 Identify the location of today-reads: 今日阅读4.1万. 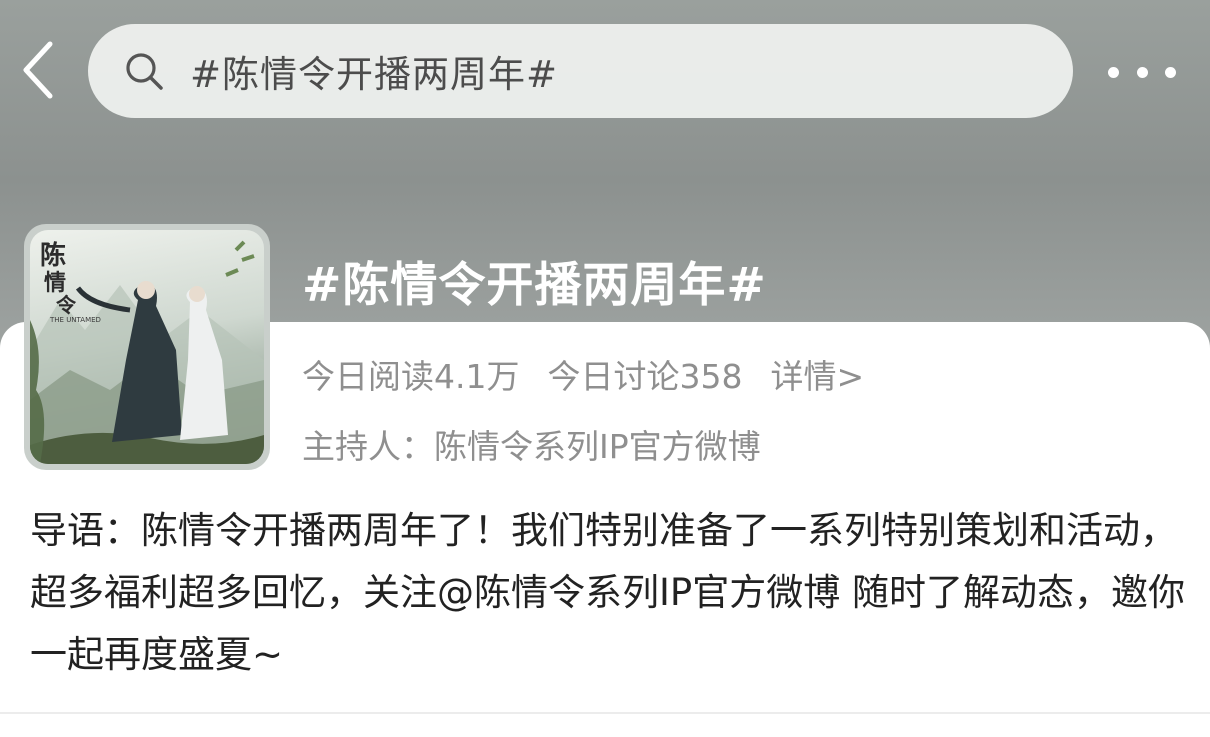
(411, 376).